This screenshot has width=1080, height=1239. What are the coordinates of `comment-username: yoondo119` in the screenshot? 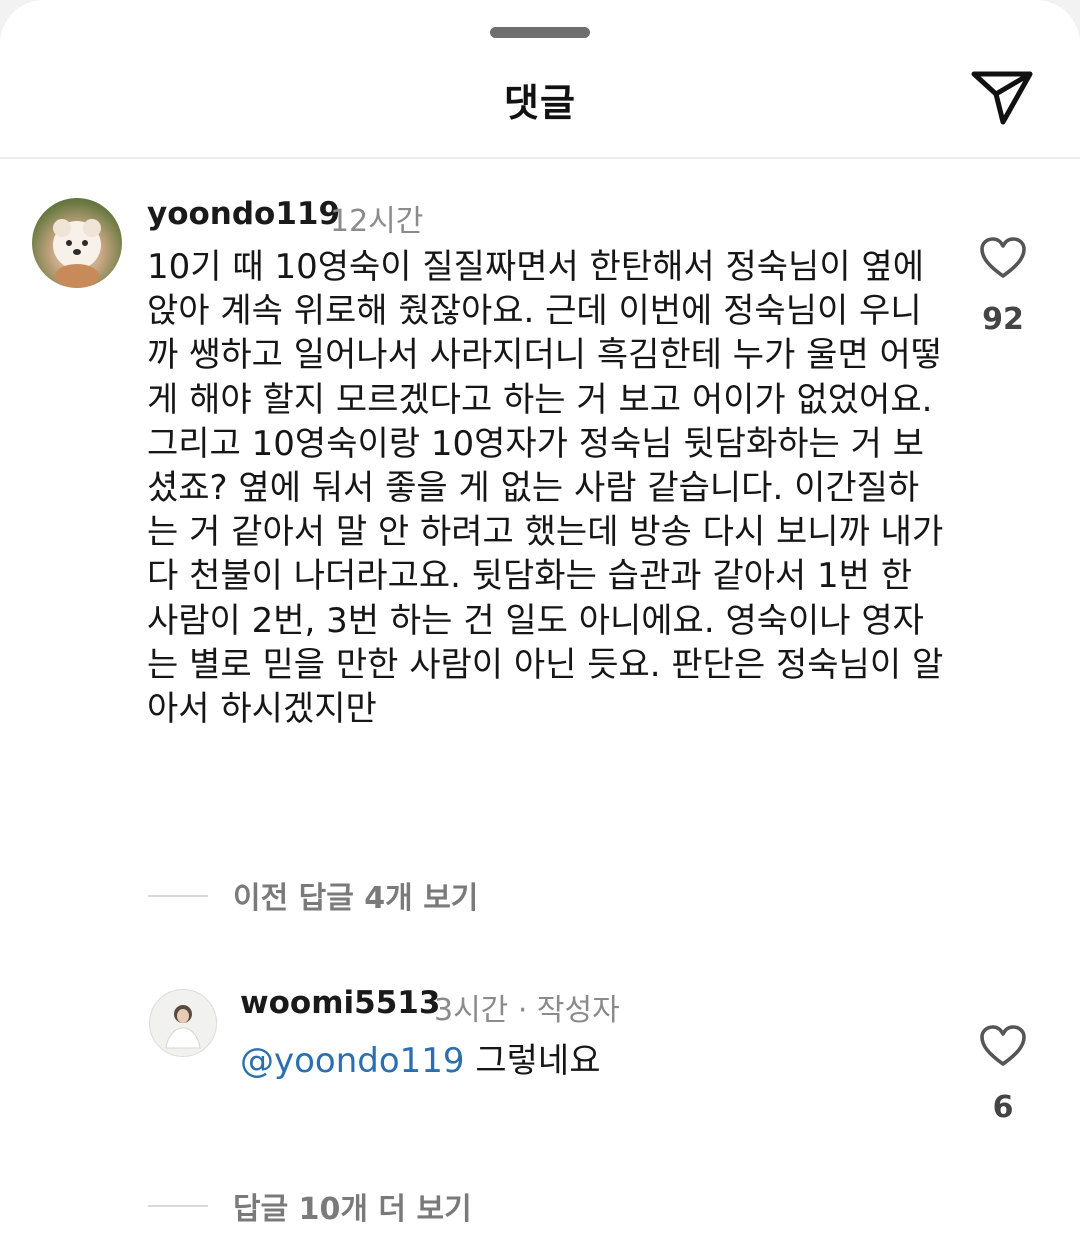 It's located at (243, 214).